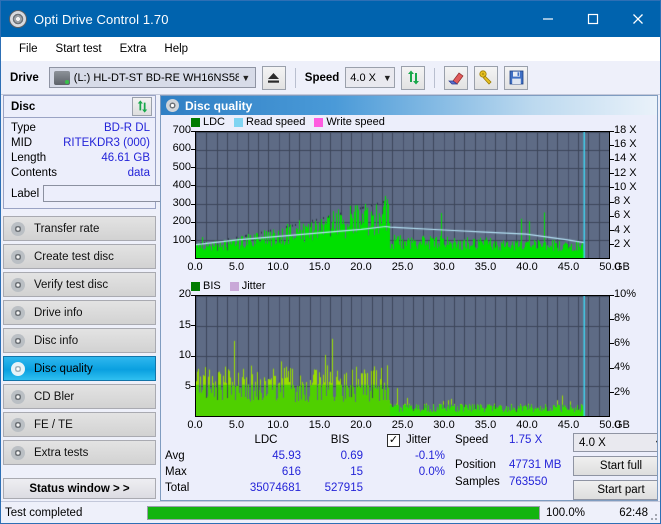 The width and height of the screenshot is (661, 524). Describe the element at coordinates (142, 106) in the screenshot. I see `disc-refresh-button` at that location.